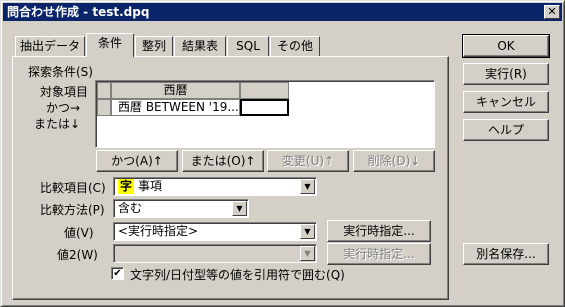 The width and height of the screenshot is (565, 307). Describe the element at coordinates (264, 90) in the screenshot. I see `grid-column-header-empty` at that location.